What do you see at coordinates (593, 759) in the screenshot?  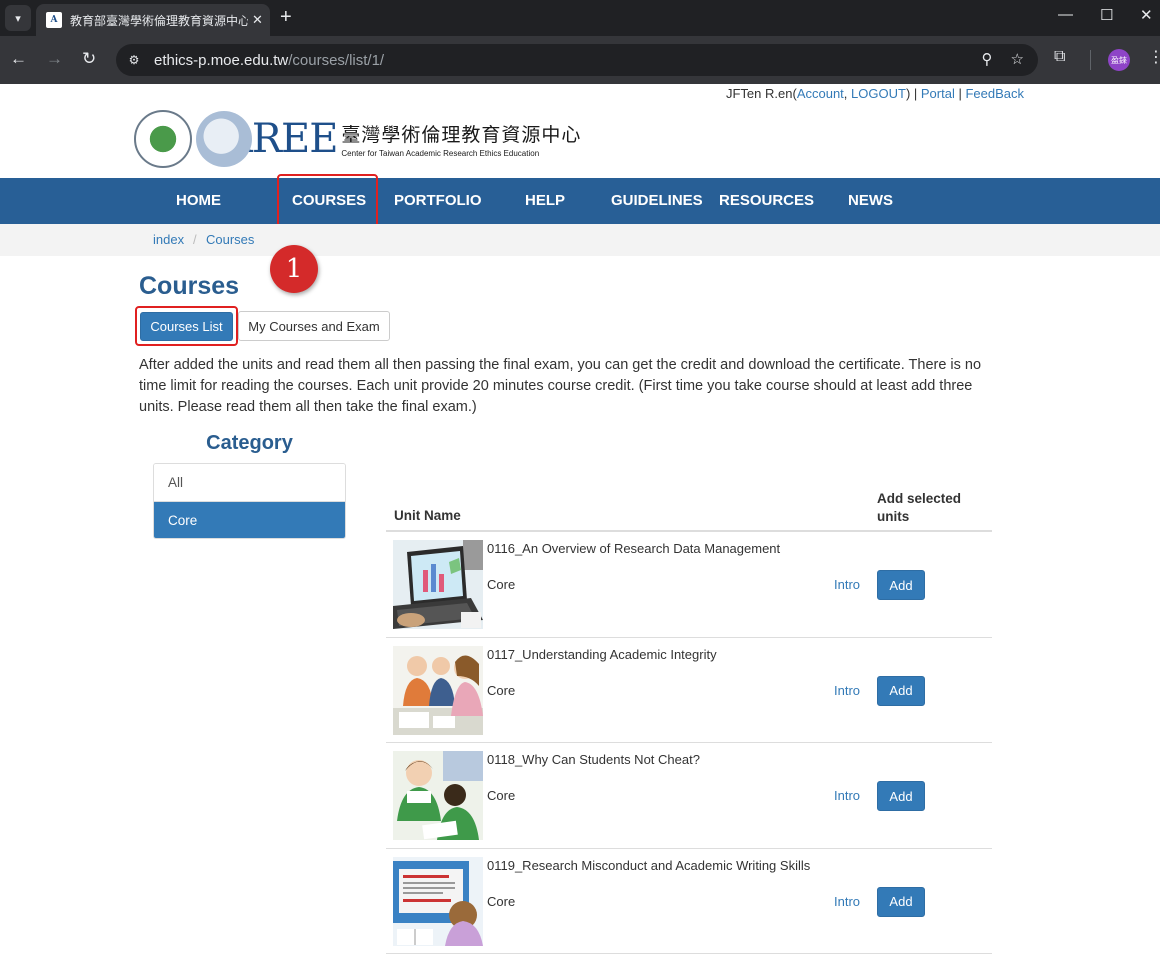 I see `unit-name: 0118_Why Can Students Not Cheat?` at bounding box center [593, 759].